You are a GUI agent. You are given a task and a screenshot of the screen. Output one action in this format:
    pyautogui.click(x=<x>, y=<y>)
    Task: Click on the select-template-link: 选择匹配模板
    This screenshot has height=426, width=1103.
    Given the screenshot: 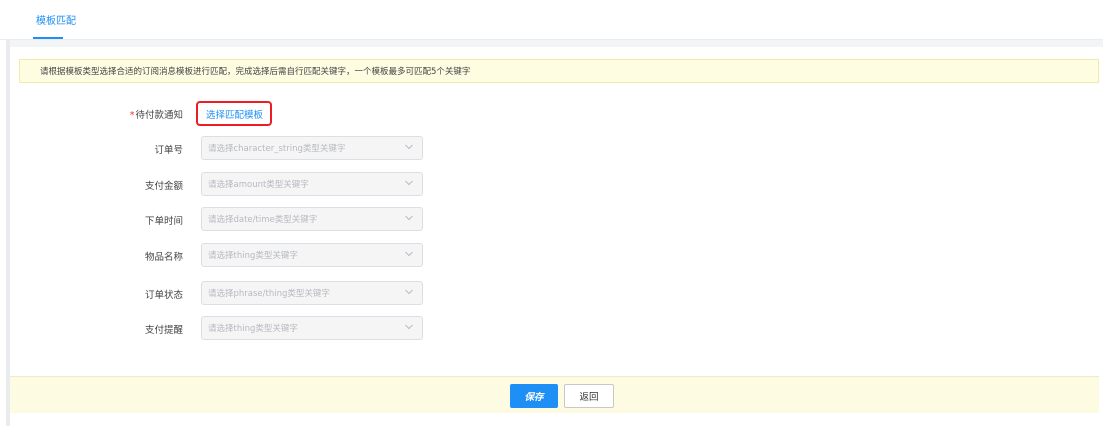 What is the action you would take?
    pyautogui.click(x=234, y=114)
    